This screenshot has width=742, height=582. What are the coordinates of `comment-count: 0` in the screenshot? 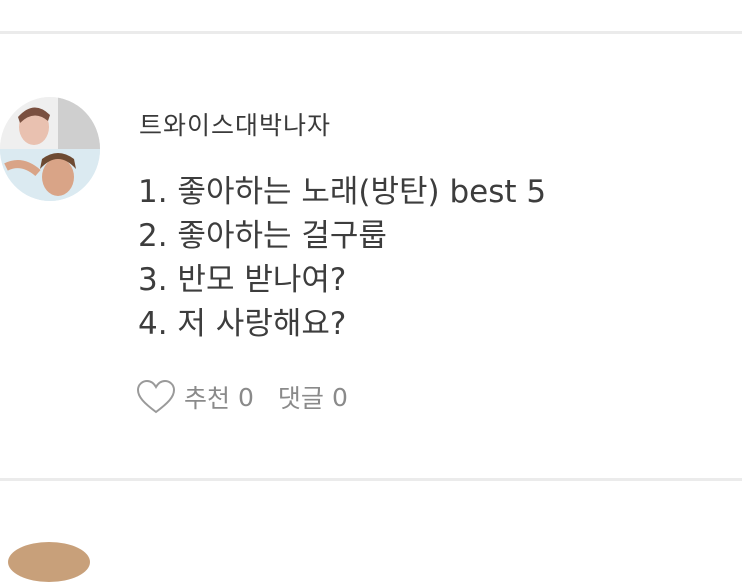 It's located at (339, 397).